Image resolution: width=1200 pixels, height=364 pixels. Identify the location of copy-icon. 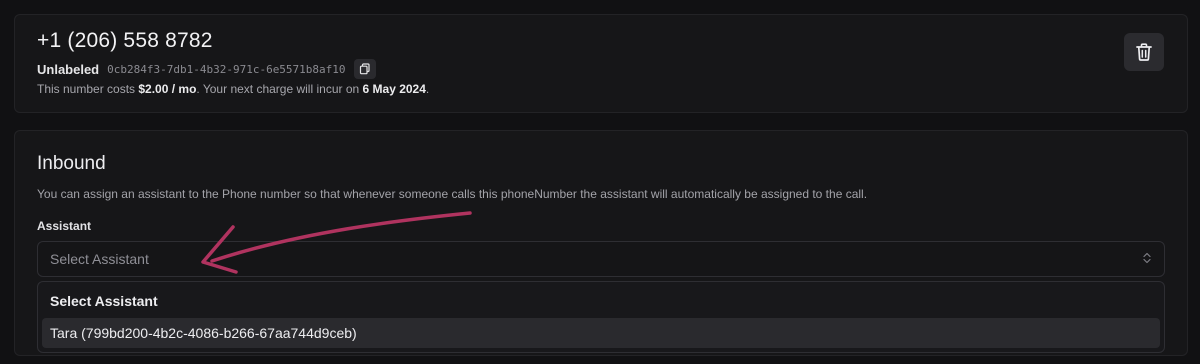
(364, 69).